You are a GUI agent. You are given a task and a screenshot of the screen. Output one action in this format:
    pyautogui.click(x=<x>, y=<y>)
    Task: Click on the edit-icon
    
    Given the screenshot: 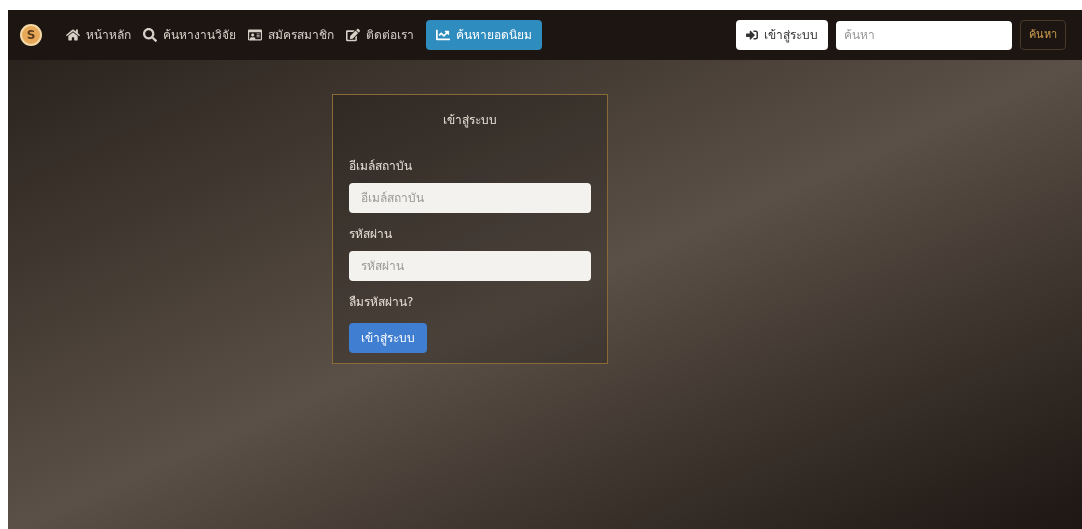 What is the action you would take?
    pyautogui.click(x=353, y=35)
    